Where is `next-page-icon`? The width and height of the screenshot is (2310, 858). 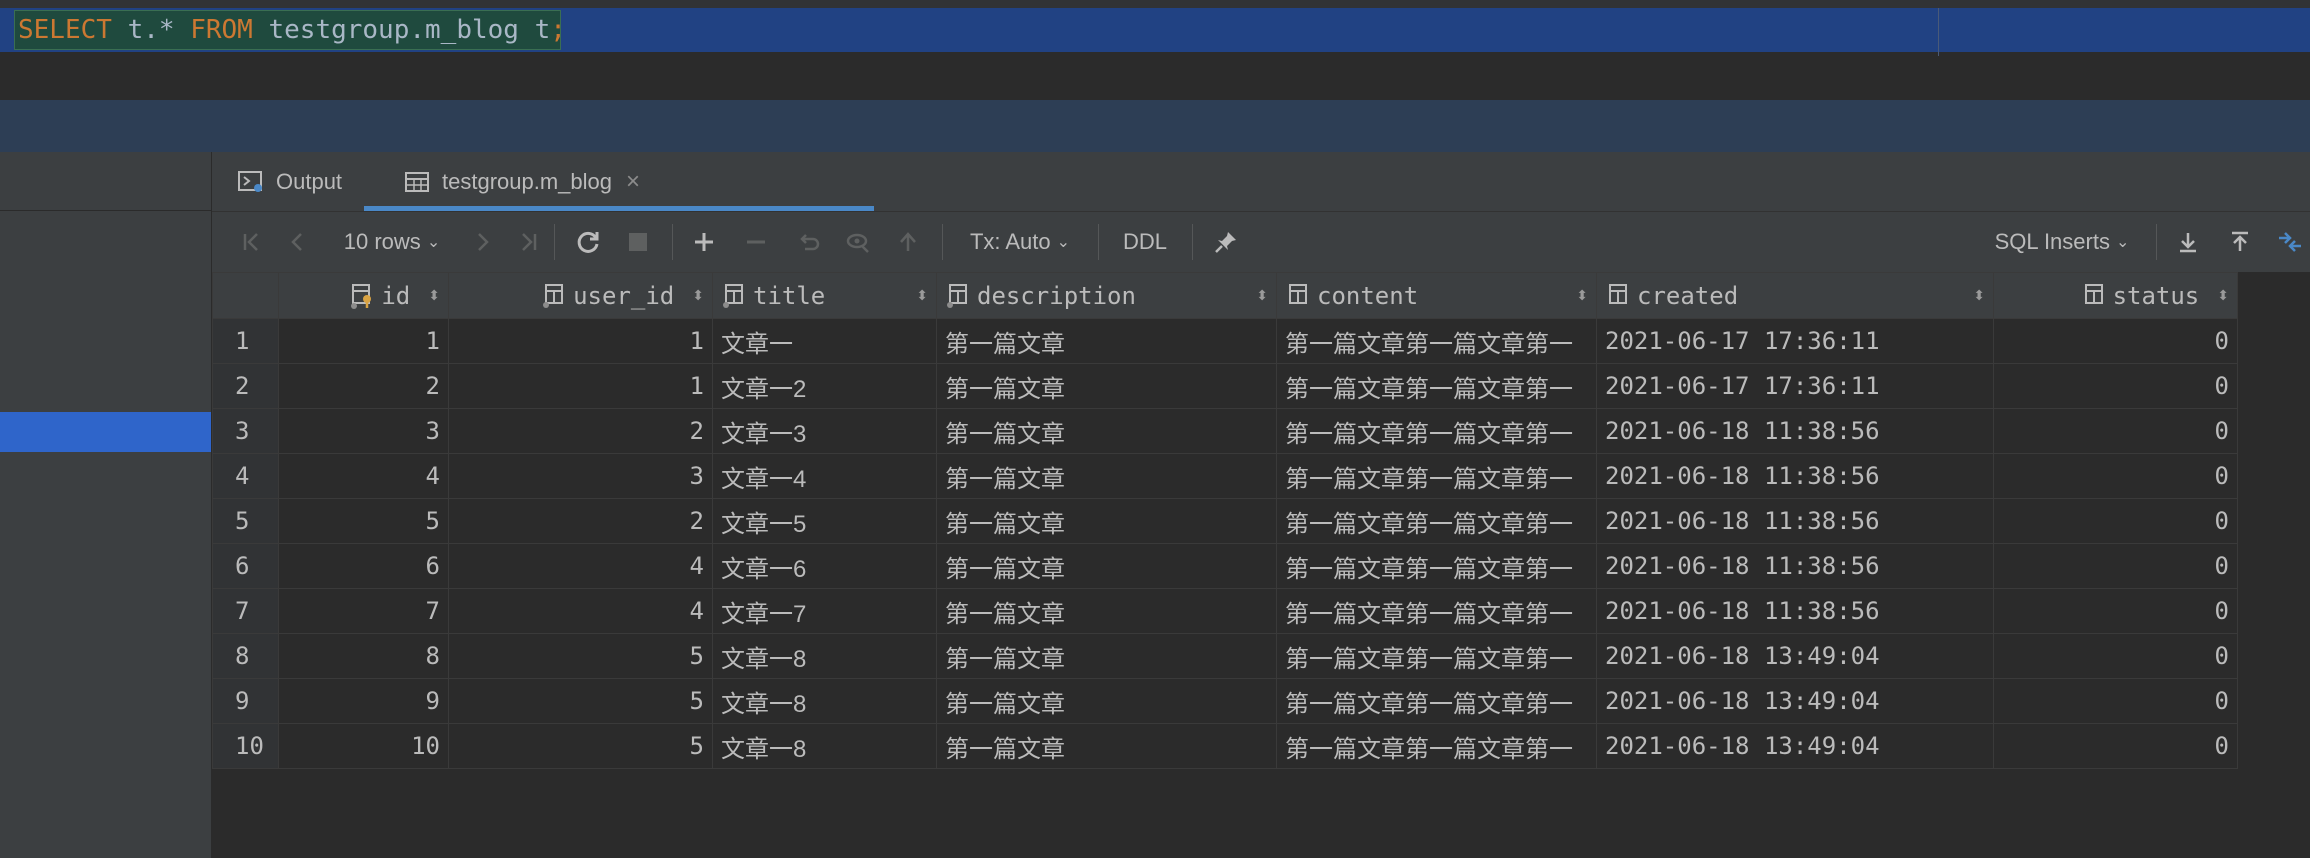 next-page-icon is located at coordinates (482, 242).